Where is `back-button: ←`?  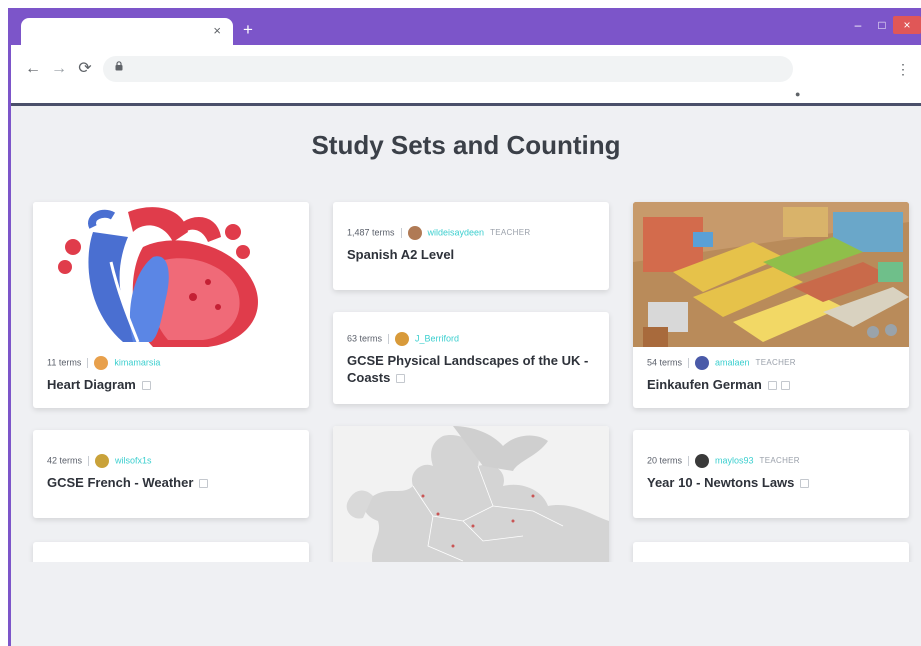 back-button: ← is located at coordinates (33, 69).